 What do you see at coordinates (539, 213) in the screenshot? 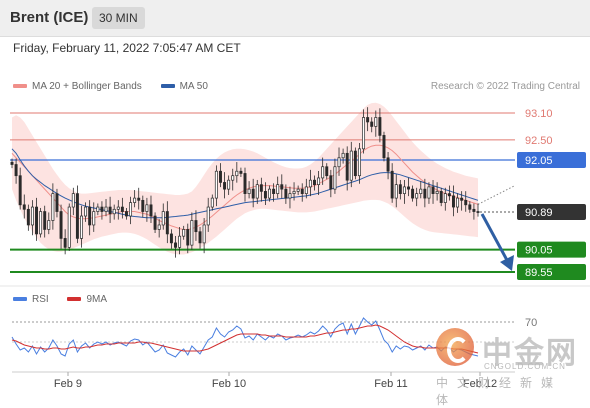
I see `level-label-last: 90.89` at bounding box center [539, 213].